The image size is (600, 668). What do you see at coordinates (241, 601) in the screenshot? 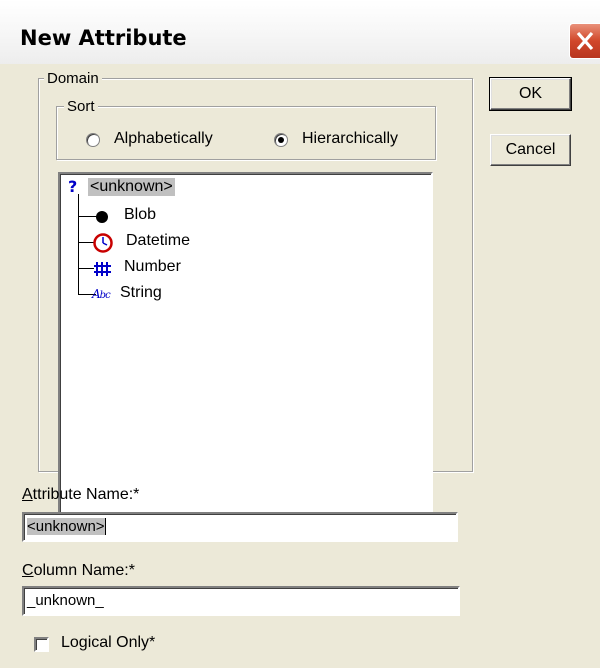
I see `column-name-input: _unknown_` at bounding box center [241, 601].